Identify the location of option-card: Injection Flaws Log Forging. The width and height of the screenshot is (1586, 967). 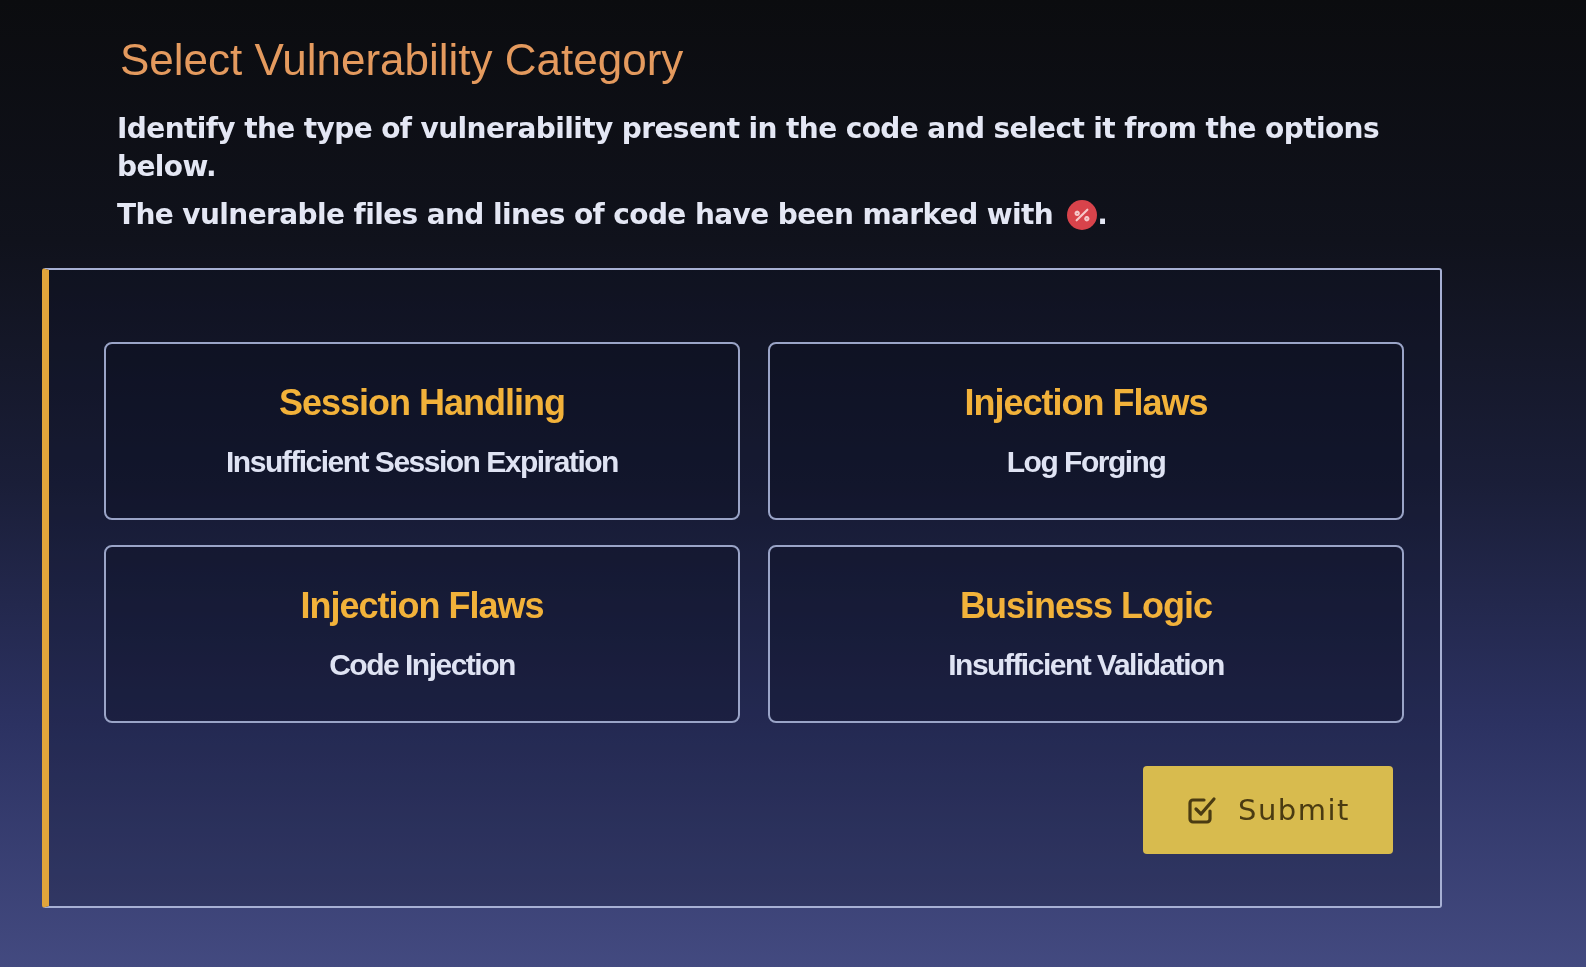
(1086, 431).